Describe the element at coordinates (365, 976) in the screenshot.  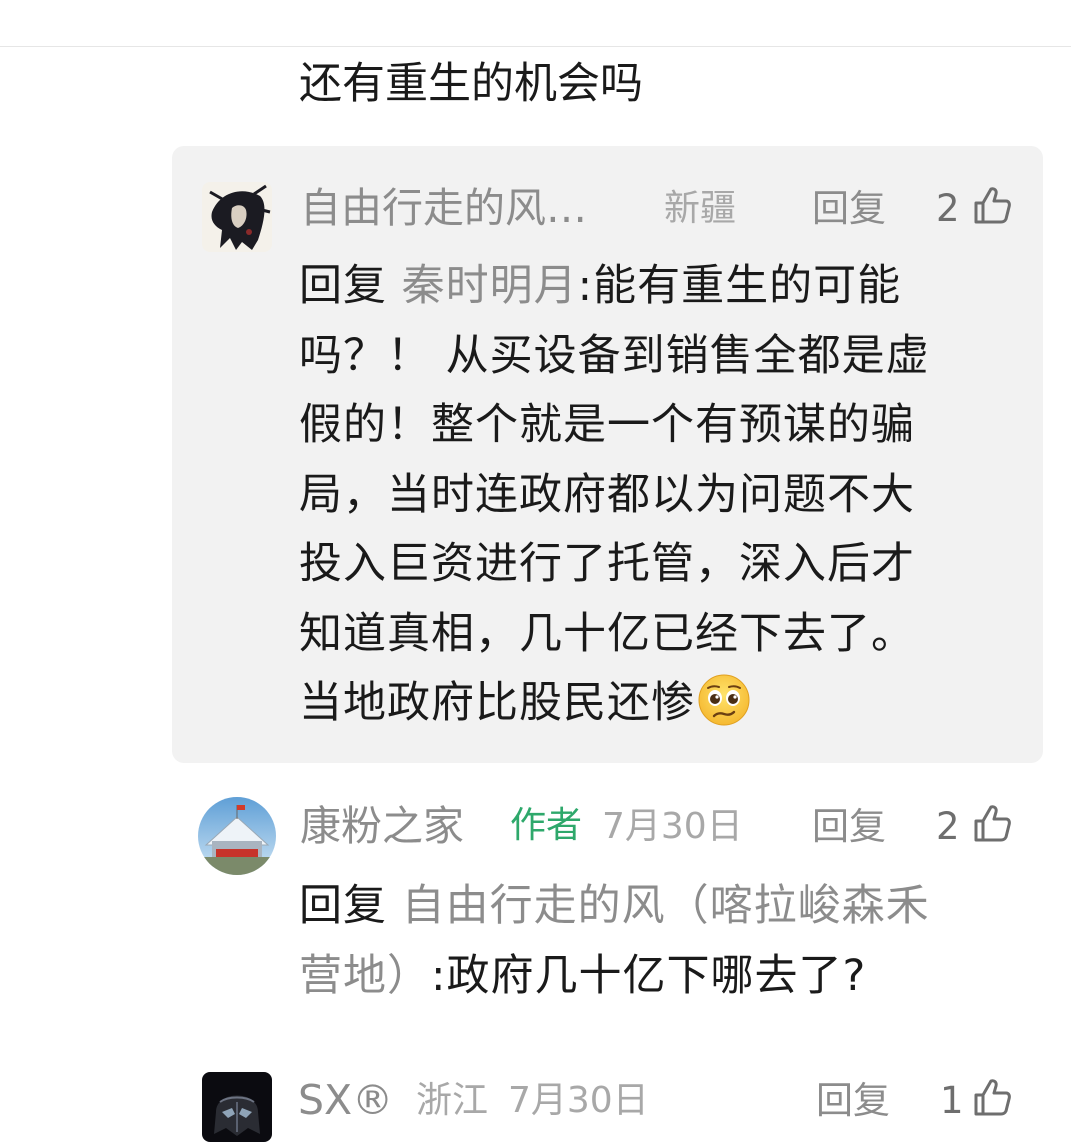
I see `reply-target-user: 营地）` at that location.